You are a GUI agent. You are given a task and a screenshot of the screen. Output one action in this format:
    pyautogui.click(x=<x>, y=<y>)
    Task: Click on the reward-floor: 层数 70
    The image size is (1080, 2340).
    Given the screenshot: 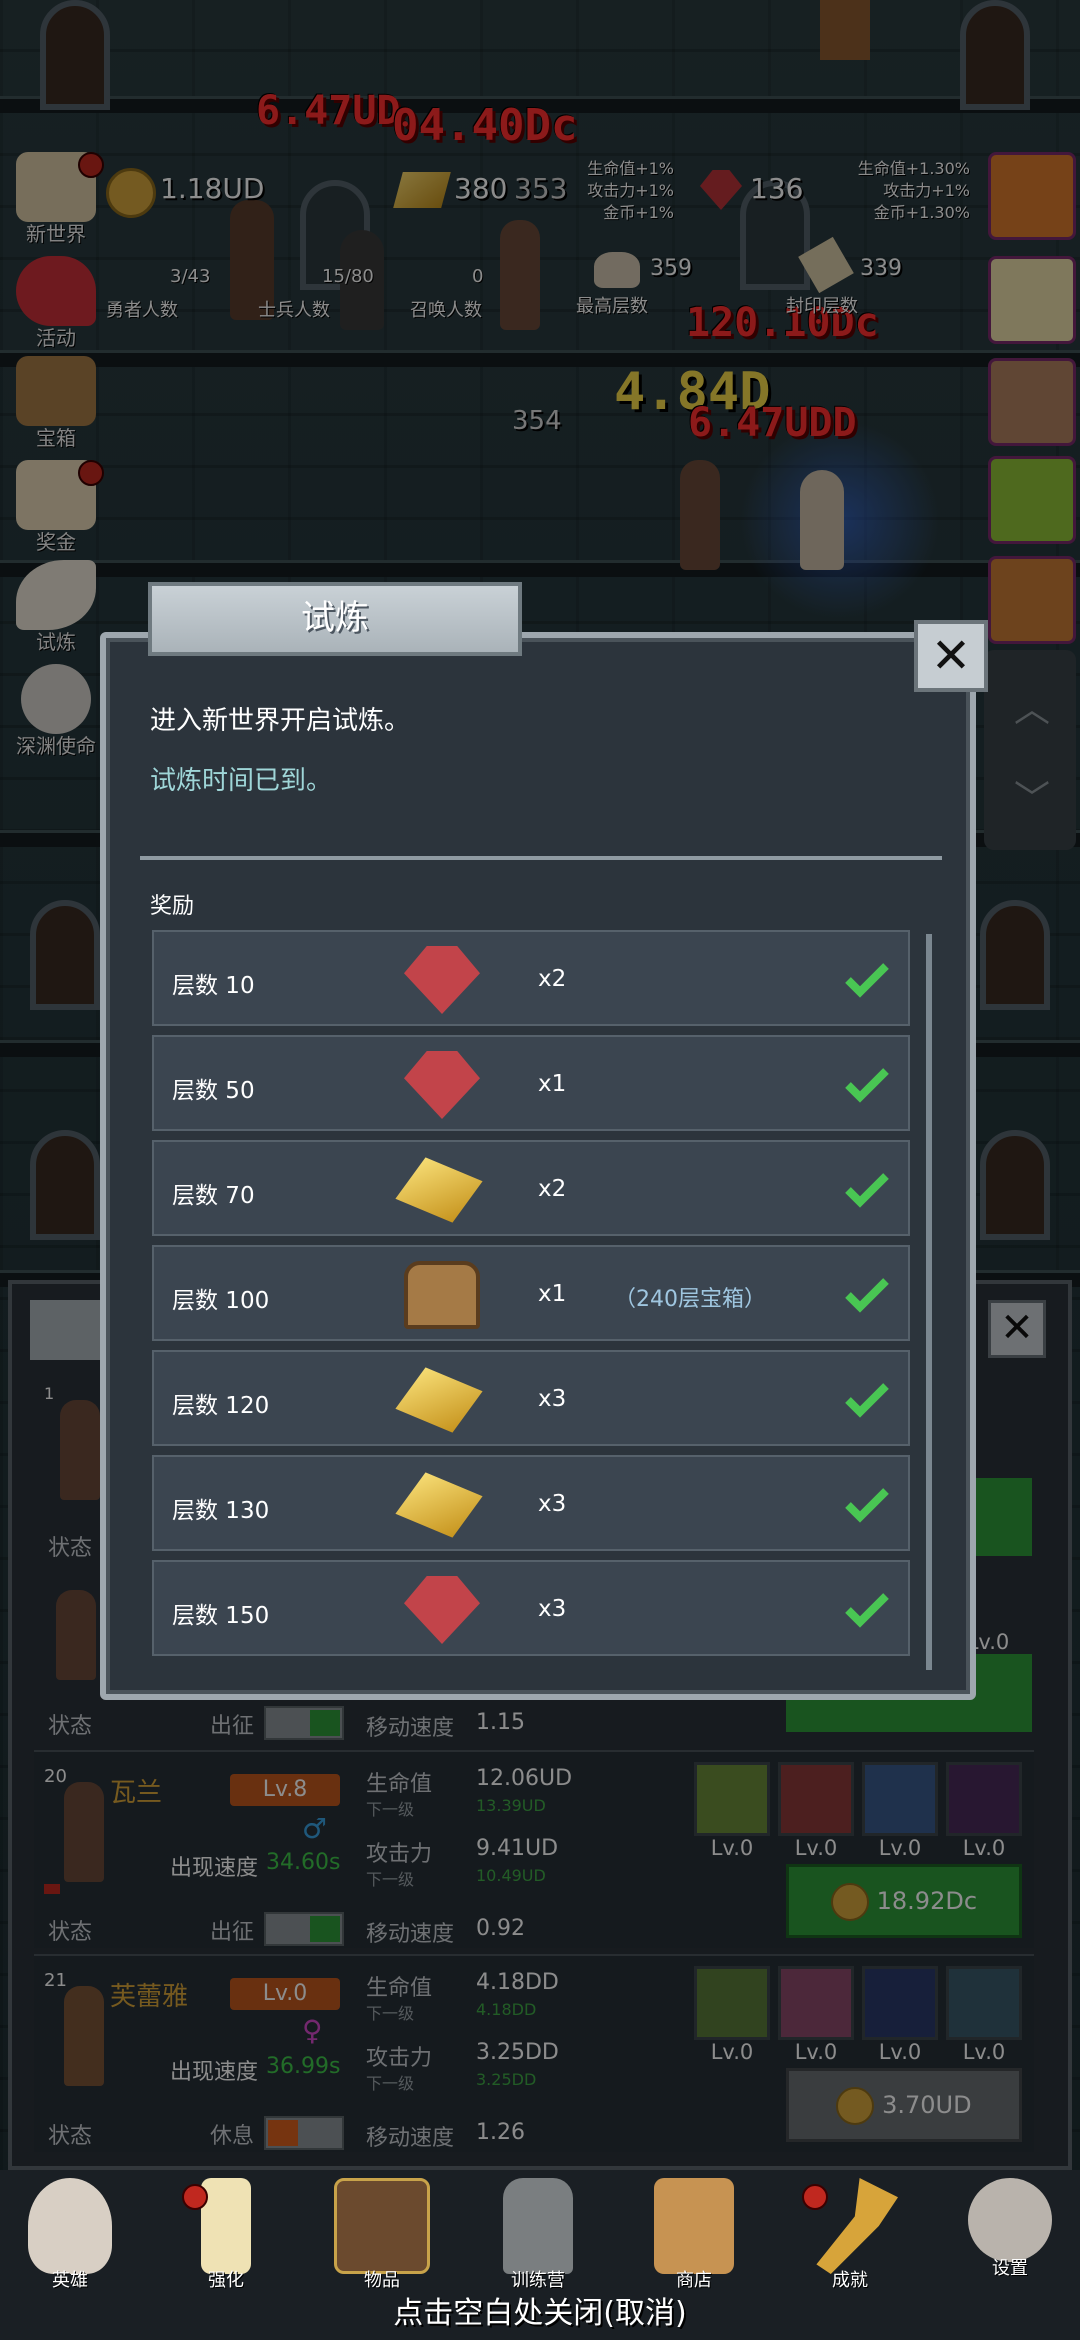 What is the action you would take?
    pyautogui.click(x=213, y=1196)
    